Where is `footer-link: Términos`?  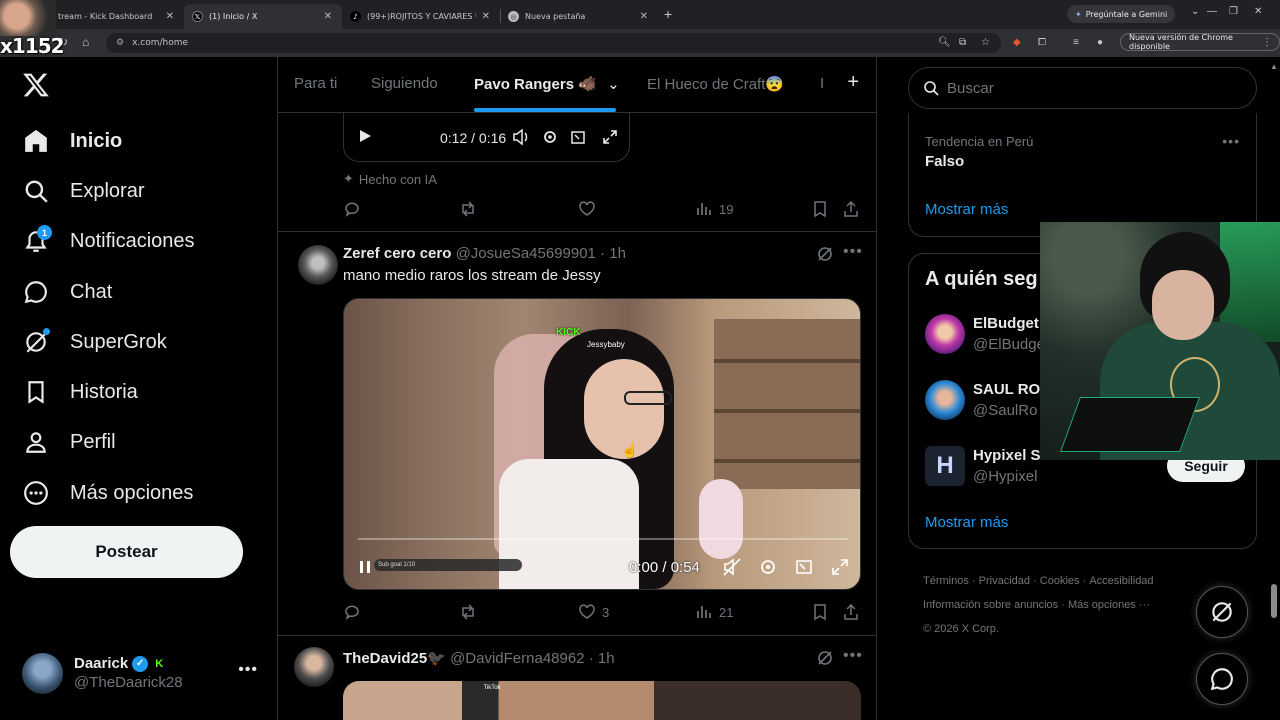 footer-link: Términos is located at coordinates (946, 581).